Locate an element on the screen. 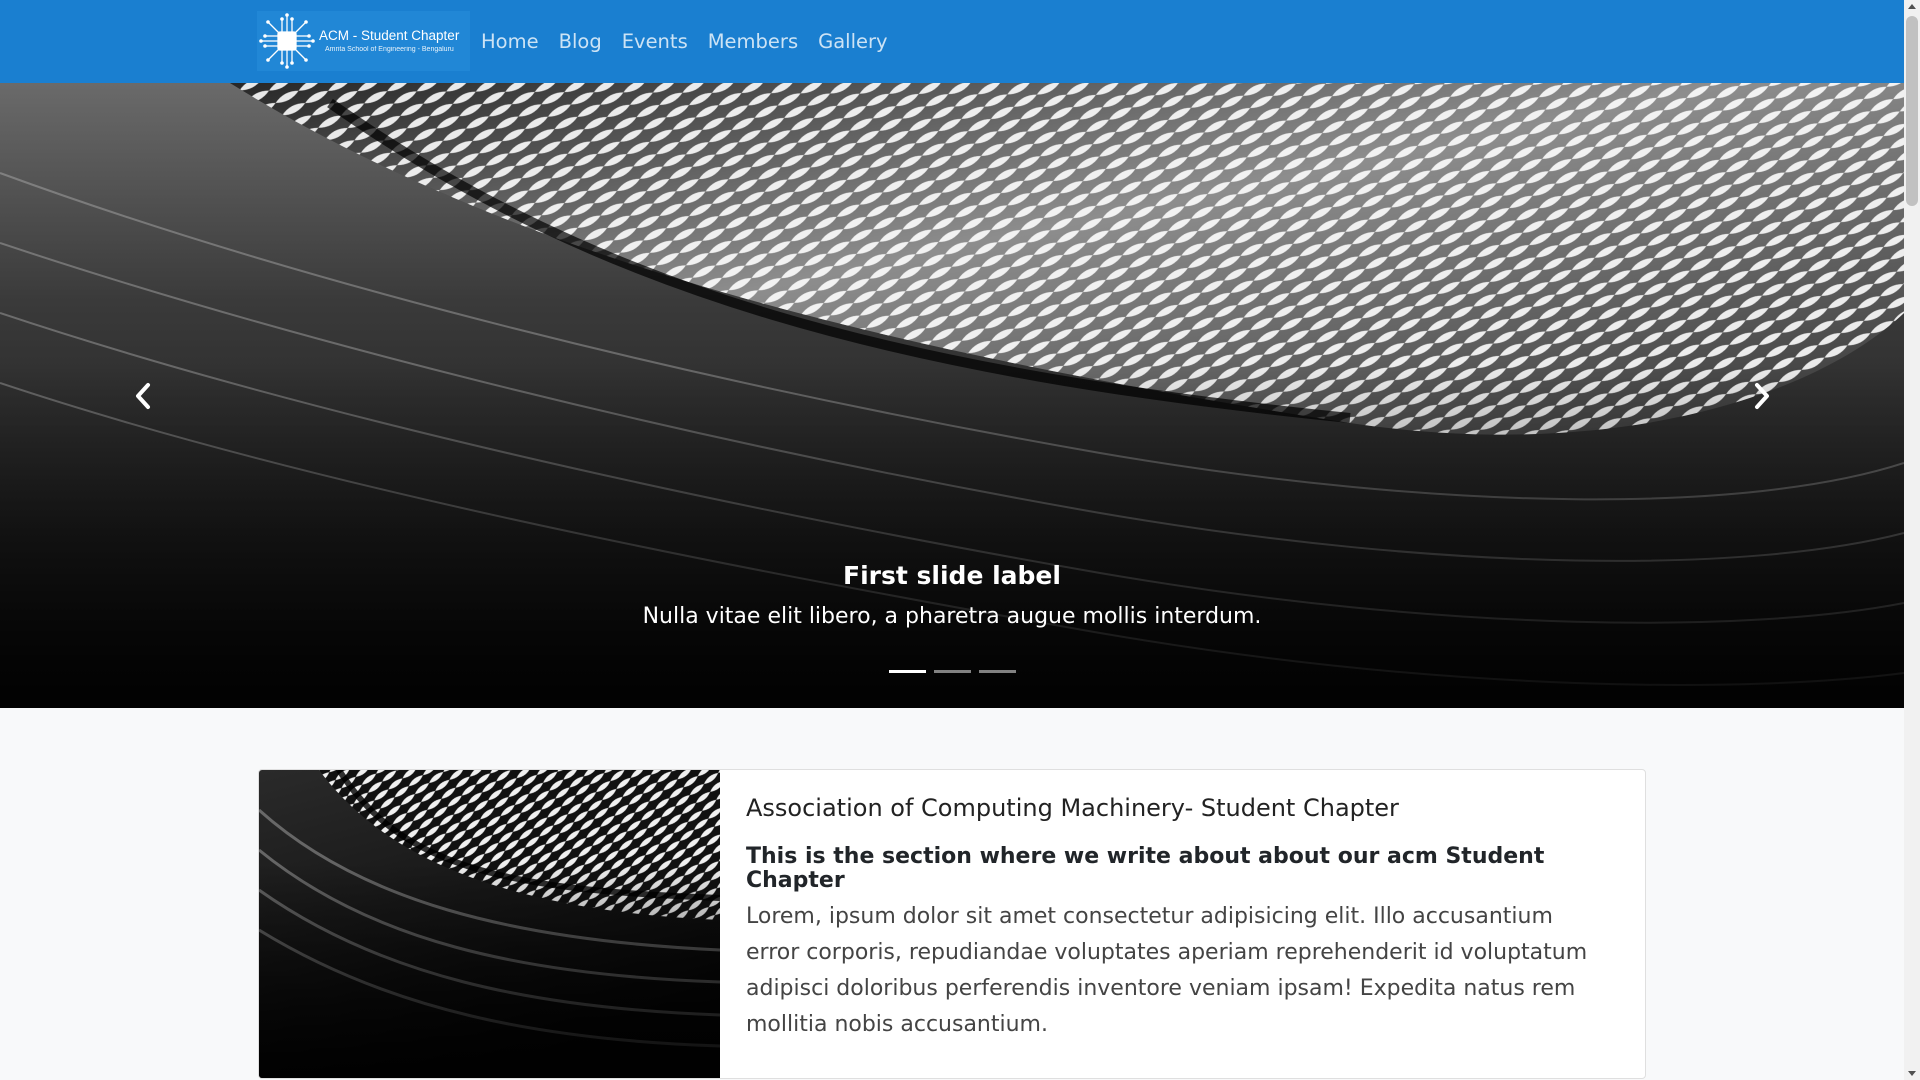 This screenshot has height=1080, width=1920. chevron-right-icon is located at coordinates (1761, 395).